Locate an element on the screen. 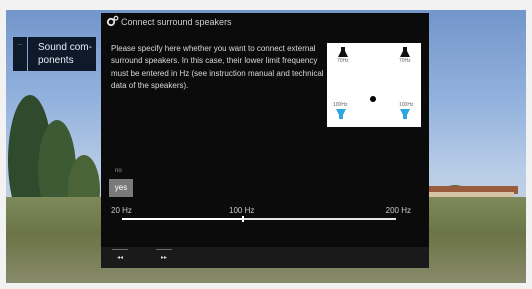  dialog-footer: ◂◂ ▸▸ is located at coordinates (265, 257).